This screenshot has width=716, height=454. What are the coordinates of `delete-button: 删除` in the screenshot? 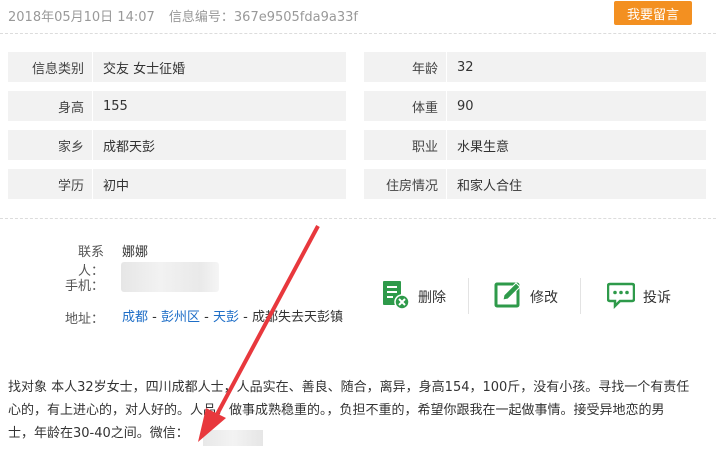 It's located at (414, 297).